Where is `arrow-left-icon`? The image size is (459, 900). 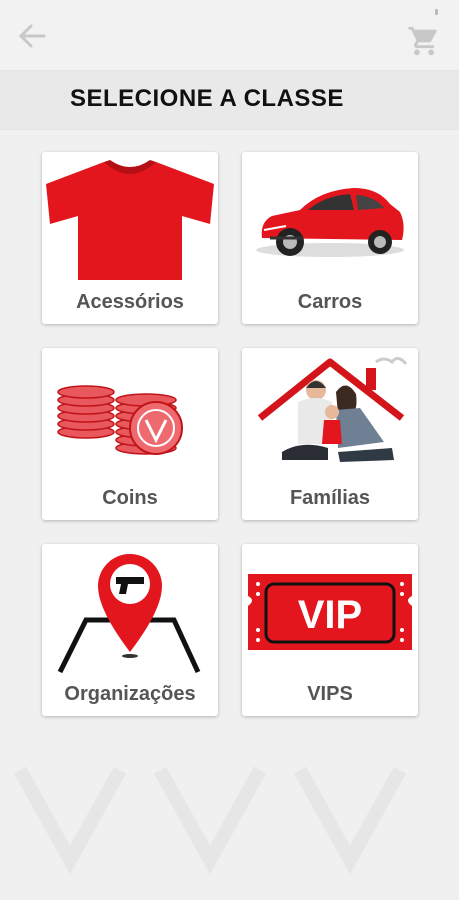
arrow-left-icon is located at coordinates (32, 36).